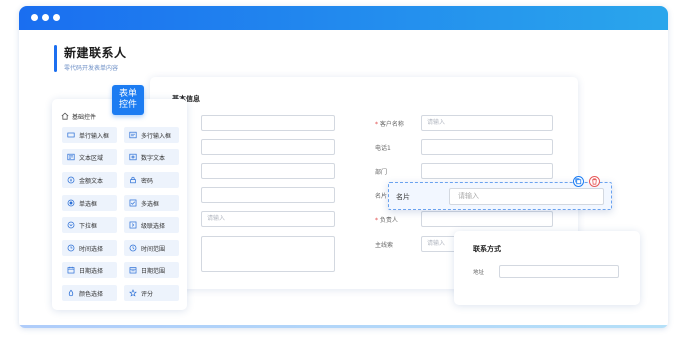 This screenshot has height=340, width=690. I want to click on control-item: 多选框, so click(151, 203).